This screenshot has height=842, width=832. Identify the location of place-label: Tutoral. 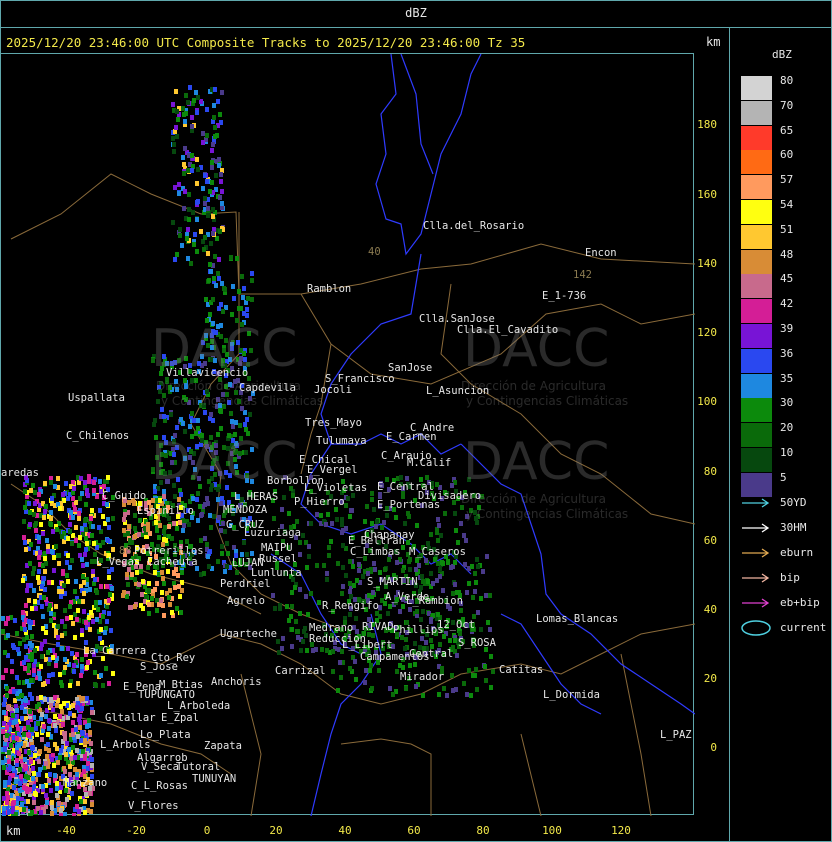
(198, 767).